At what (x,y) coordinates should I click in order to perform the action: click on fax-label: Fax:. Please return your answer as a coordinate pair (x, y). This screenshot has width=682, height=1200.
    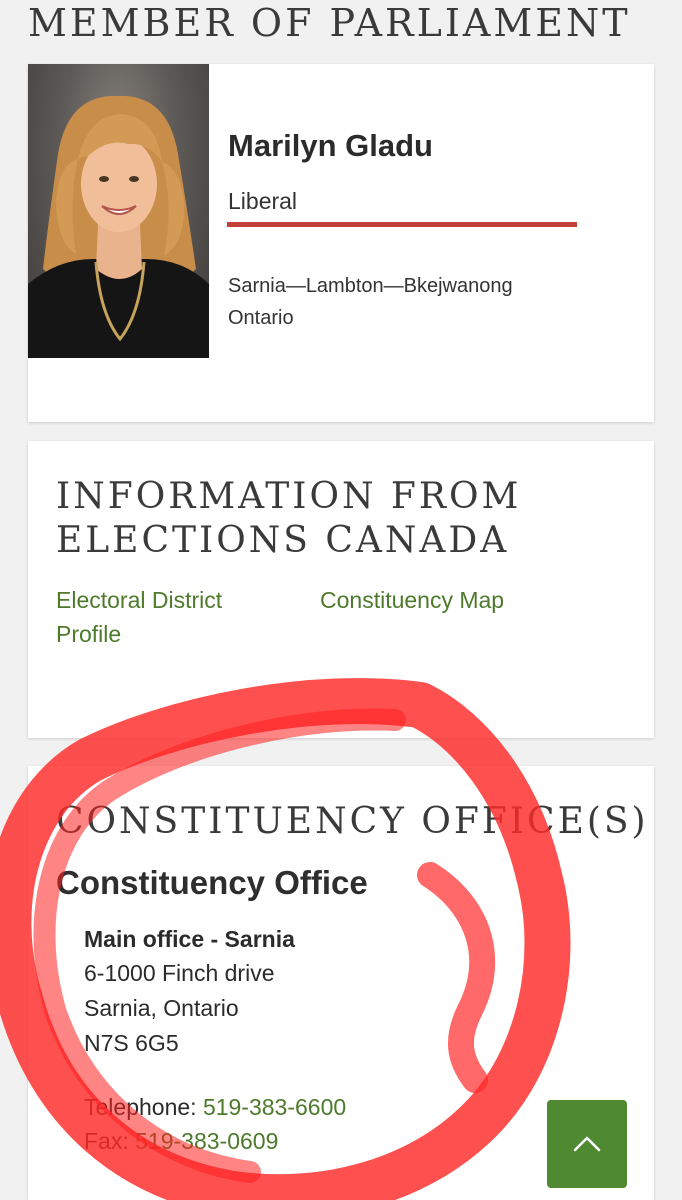
    Looking at the image, I should click on (106, 1141).